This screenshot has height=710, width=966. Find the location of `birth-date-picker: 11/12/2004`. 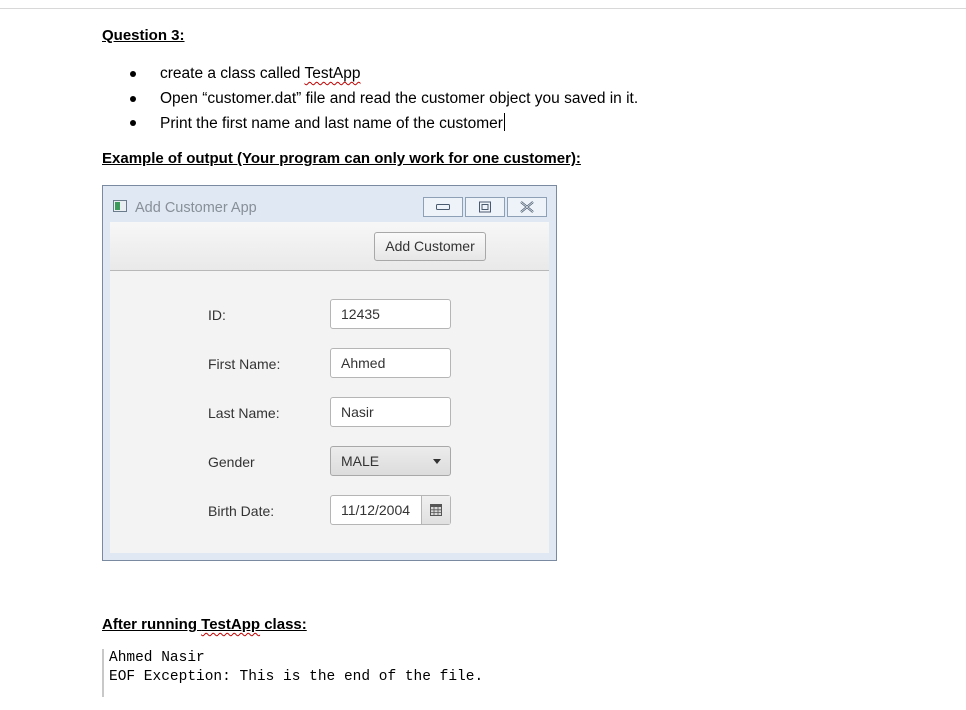

birth-date-picker: 11/12/2004 is located at coordinates (390, 510).